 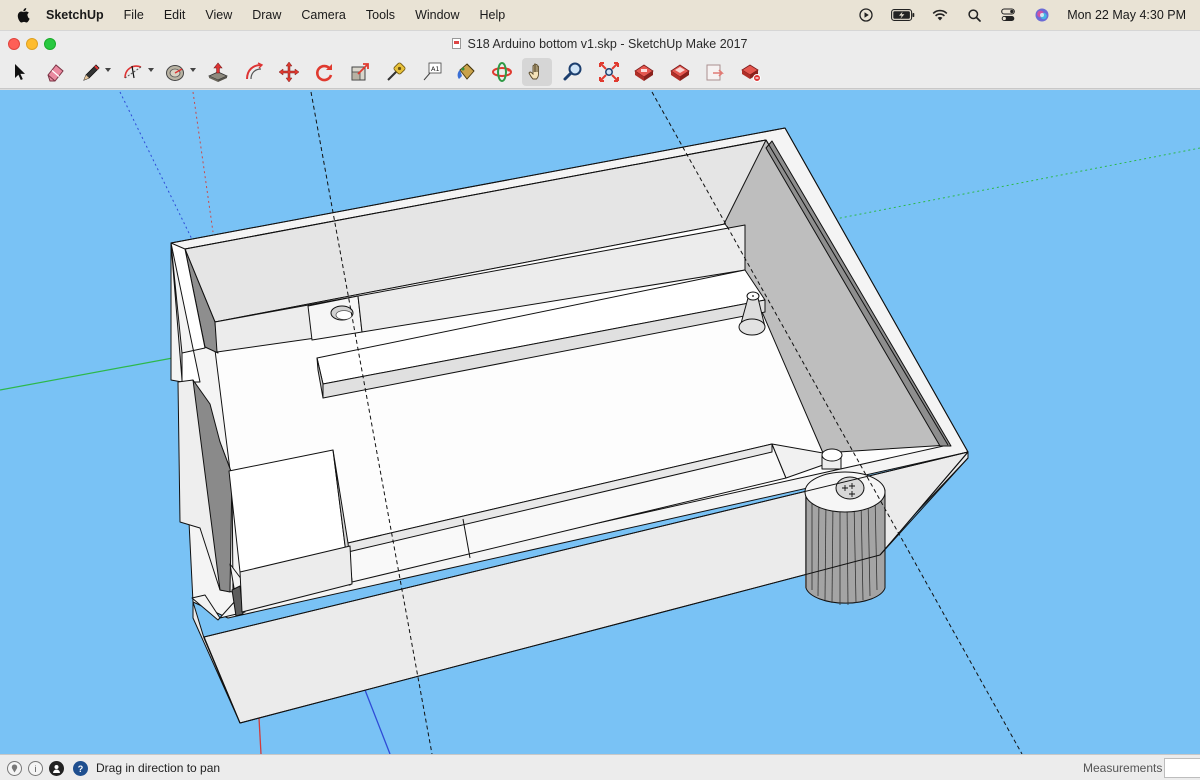 I want to click on svg-text: A1, so click(x=435, y=69).